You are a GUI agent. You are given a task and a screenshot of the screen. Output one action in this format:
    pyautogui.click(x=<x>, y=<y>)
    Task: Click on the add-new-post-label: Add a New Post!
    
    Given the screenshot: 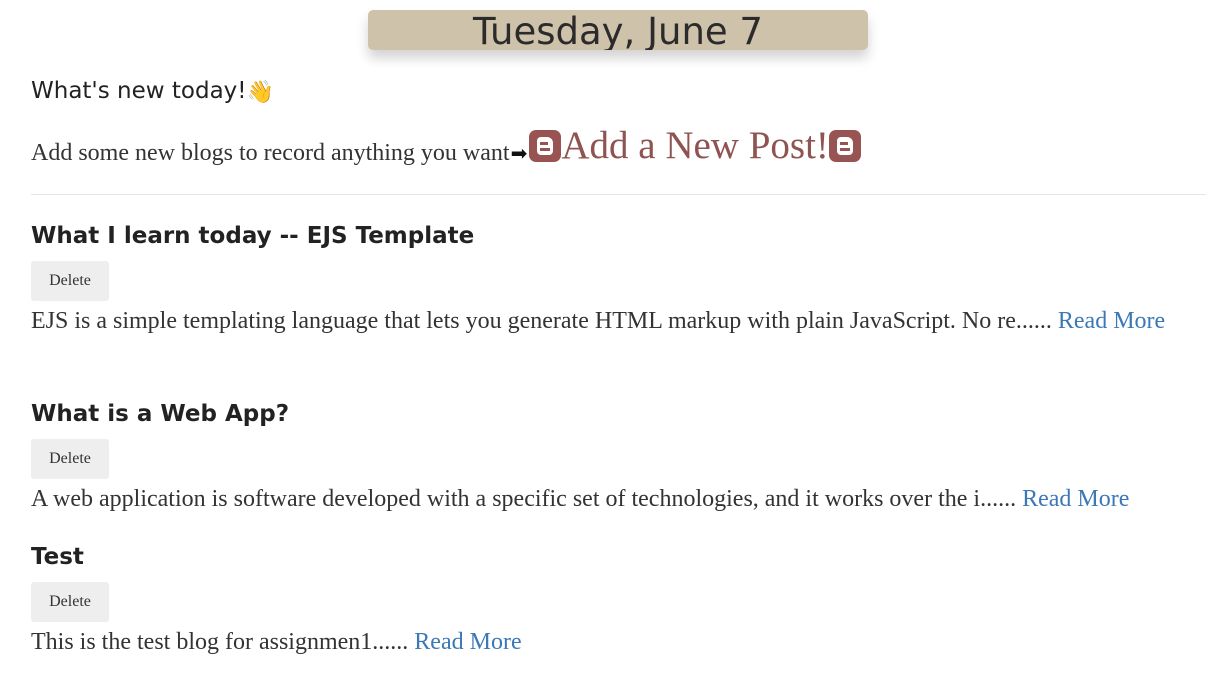 What is the action you would take?
    pyautogui.click(x=695, y=145)
    